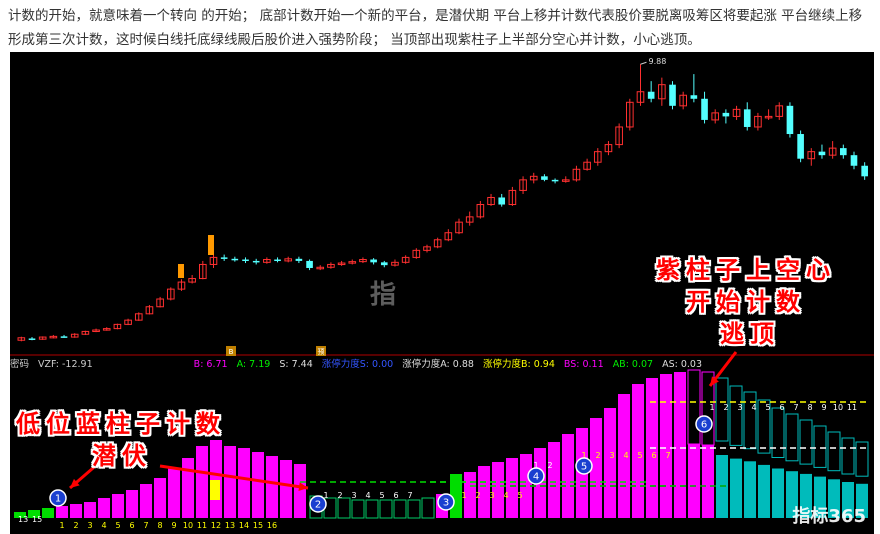 The image size is (880, 534). What do you see at coordinates (173, 525) in the screenshot?
I see `count-seq1: 9` at bounding box center [173, 525].